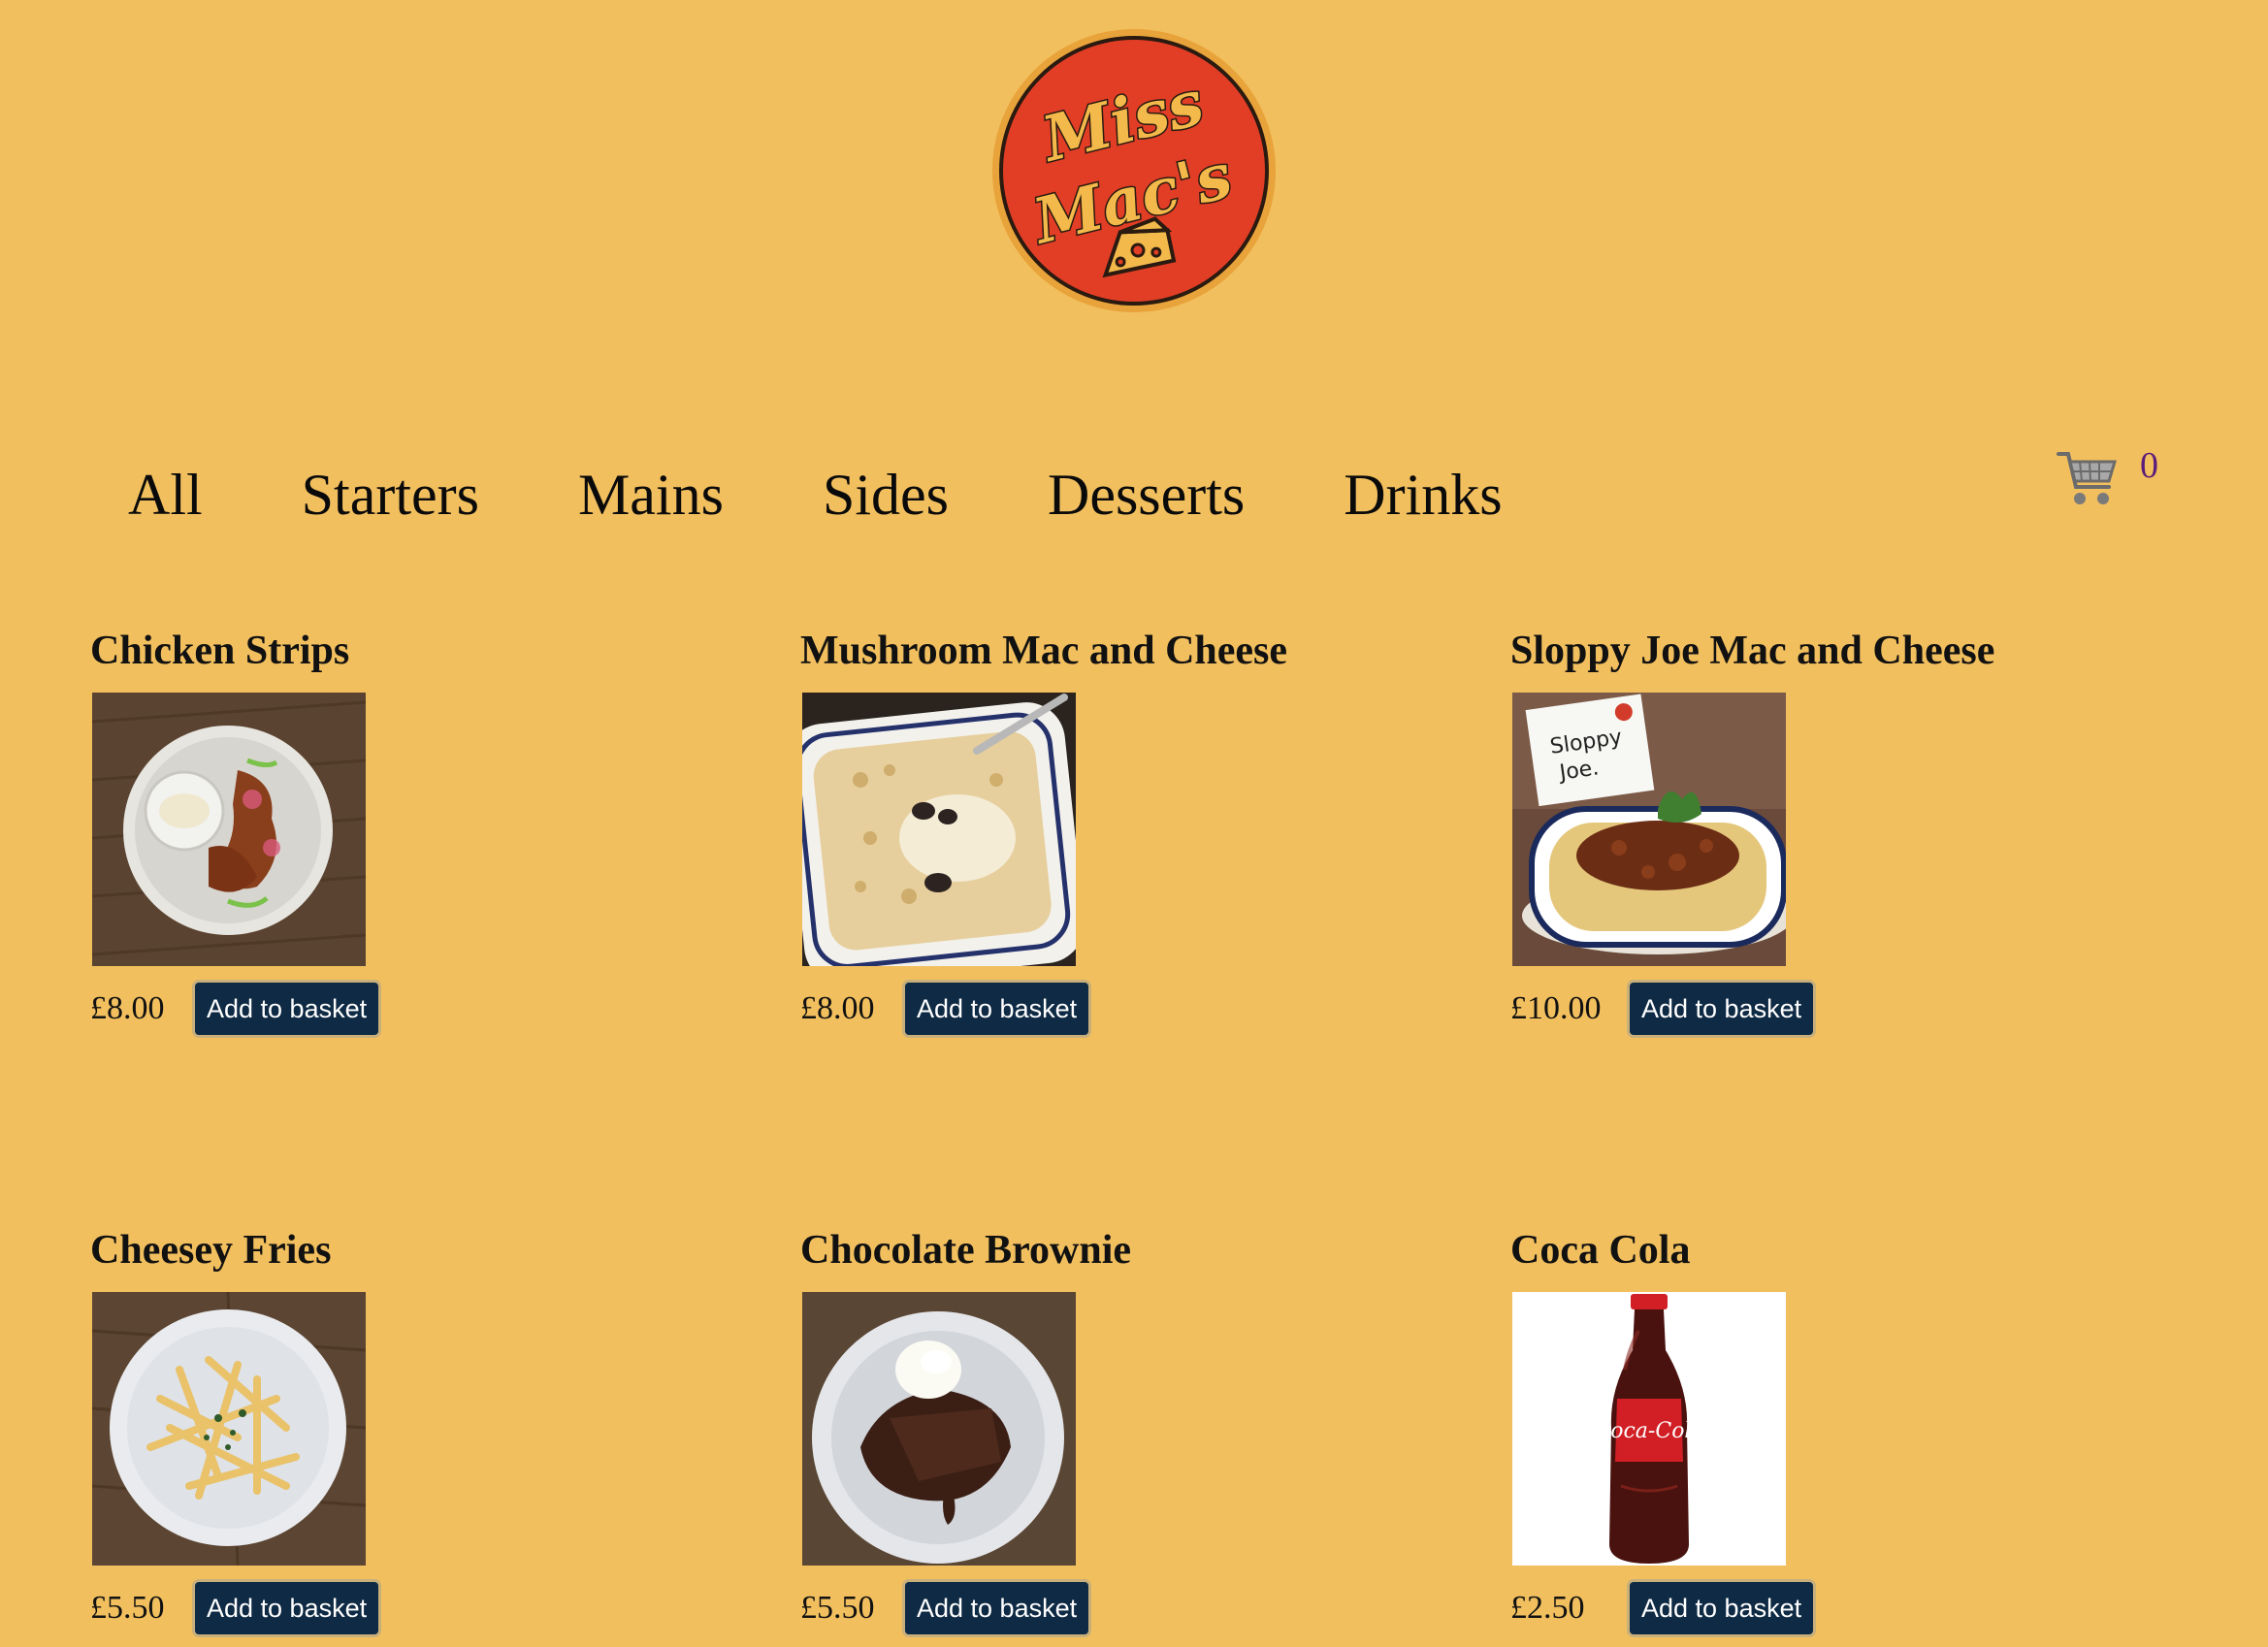 This screenshot has width=2268, height=1647. I want to click on nav-item-mains: Mains, so click(651, 495).